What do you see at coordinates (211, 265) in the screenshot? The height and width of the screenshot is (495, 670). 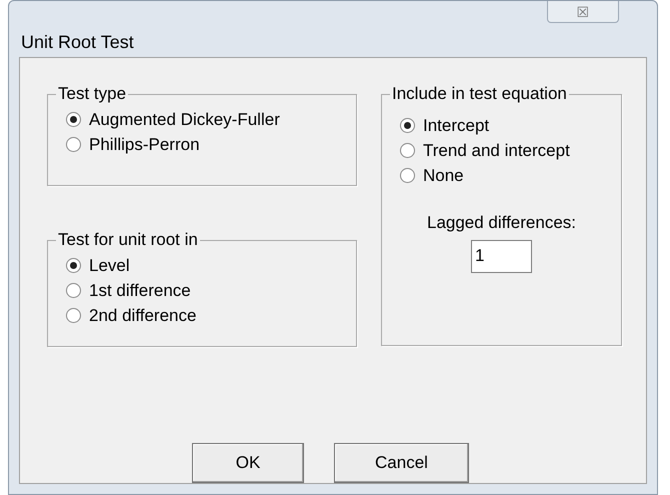 I see `radio-option: Level` at bounding box center [211, 265].